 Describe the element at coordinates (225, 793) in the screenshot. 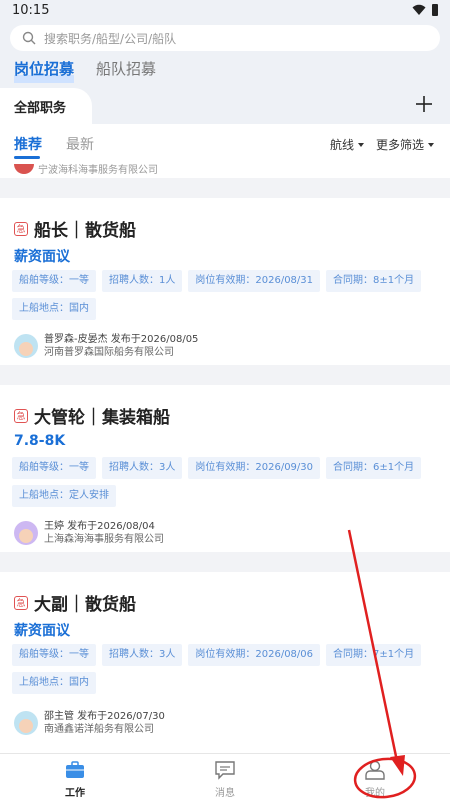

I see `nav-label: 消息` at that location.